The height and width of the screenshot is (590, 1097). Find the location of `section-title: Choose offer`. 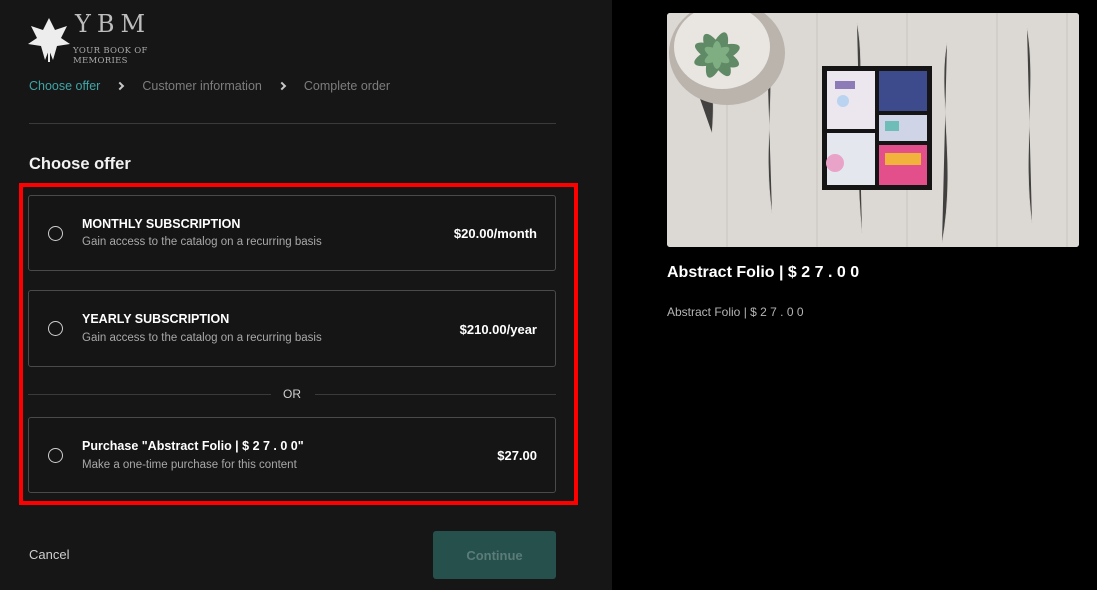

section-title: Choose offer is located at coordinates (80, 164).